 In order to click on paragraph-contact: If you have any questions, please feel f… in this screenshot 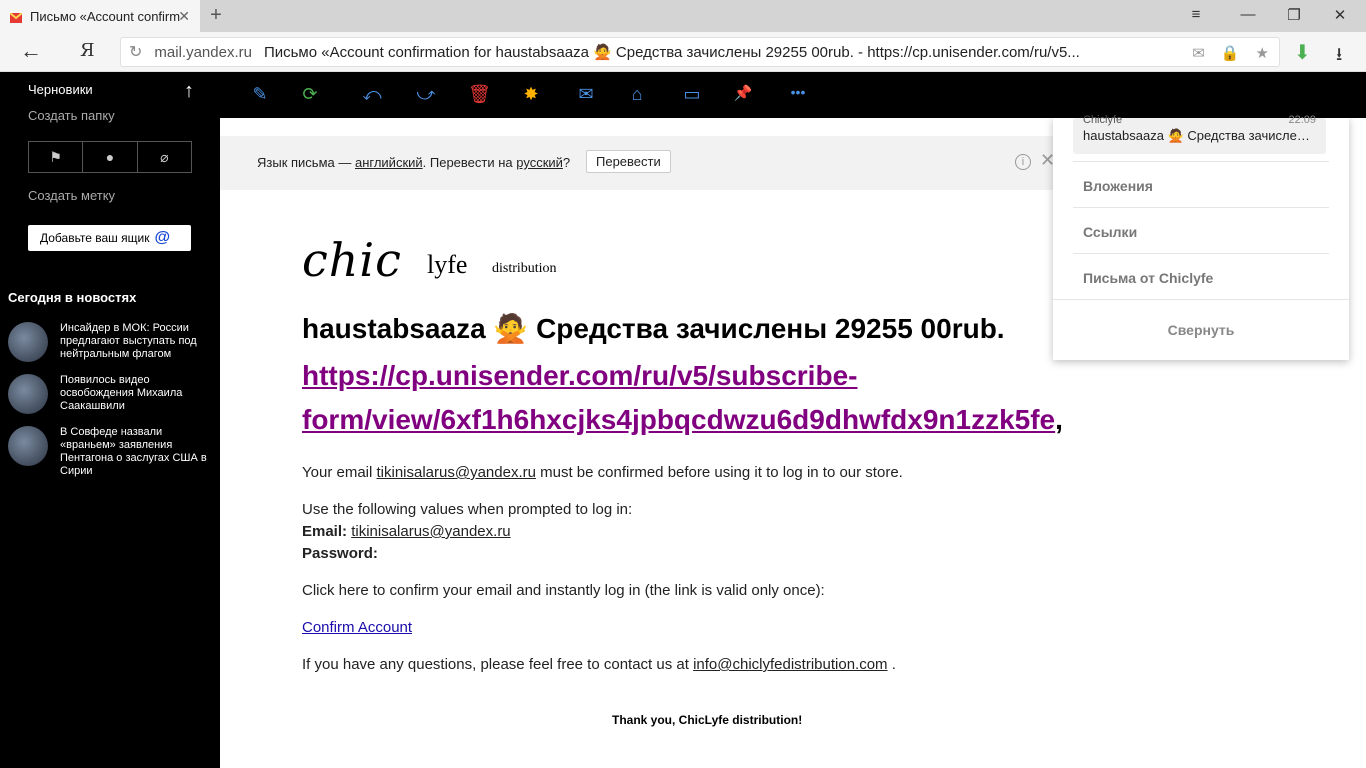, I will do `click(599, 664)`.